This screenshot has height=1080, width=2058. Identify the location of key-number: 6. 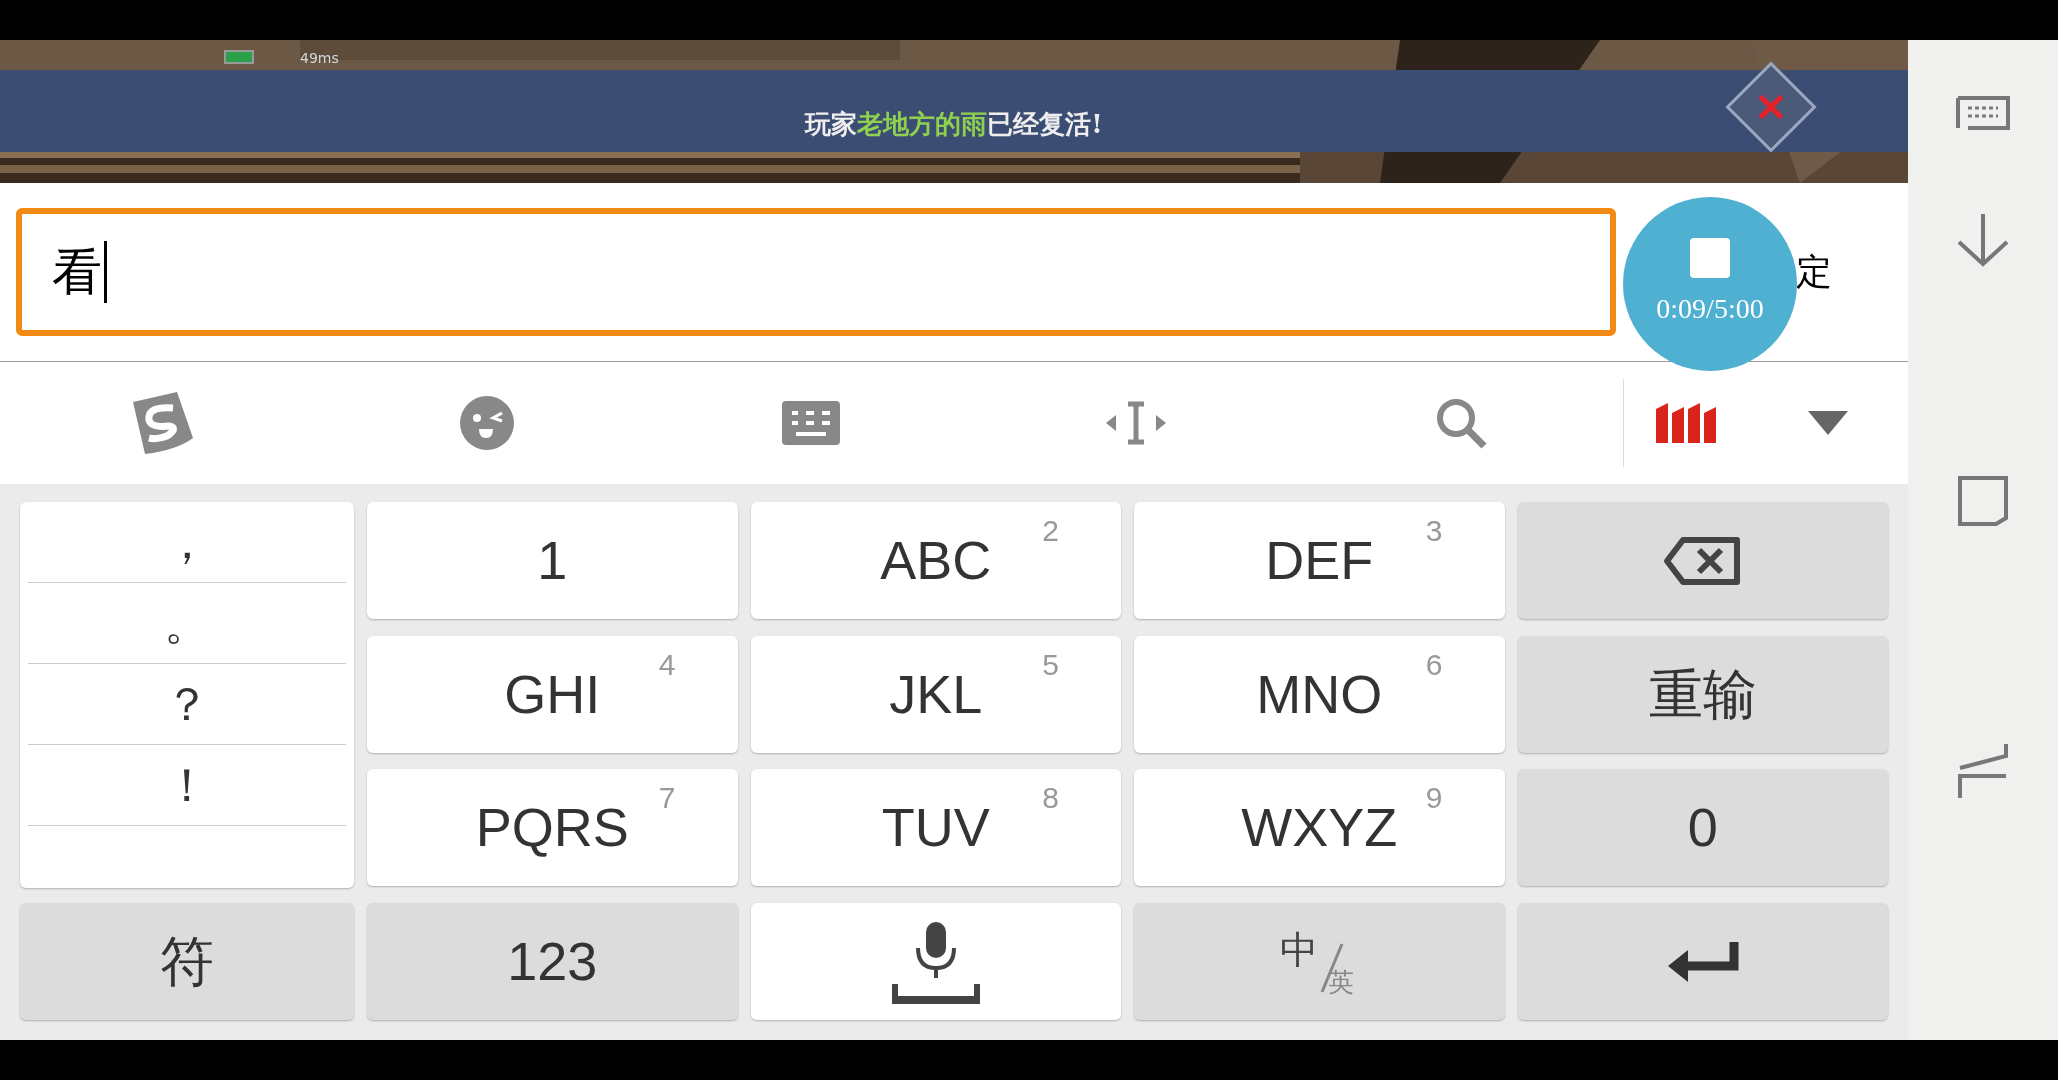
(1434, 664).